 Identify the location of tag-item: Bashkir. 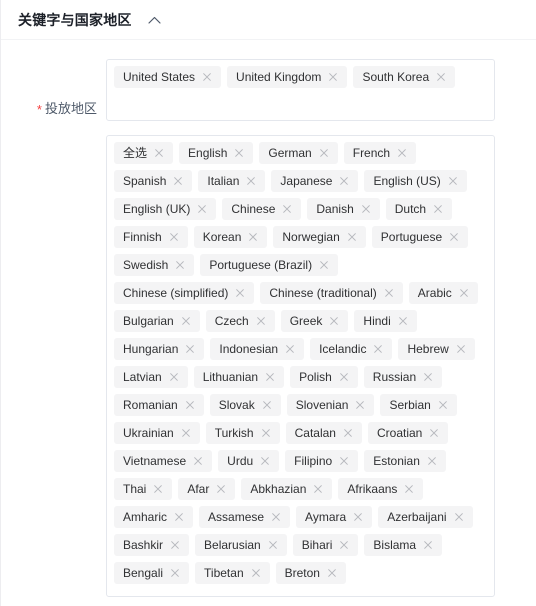
(152, 545).